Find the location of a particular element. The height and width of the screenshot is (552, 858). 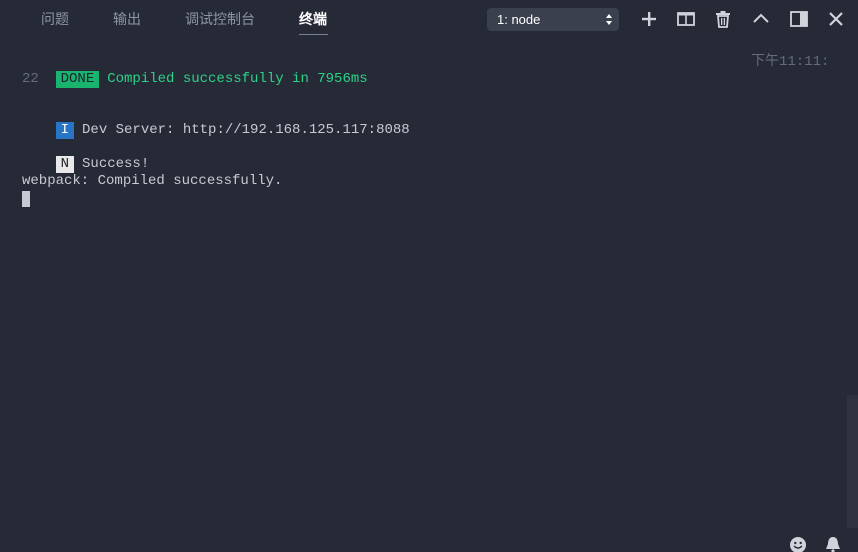

notice-message: Success! is located at coordinates (116, 164).